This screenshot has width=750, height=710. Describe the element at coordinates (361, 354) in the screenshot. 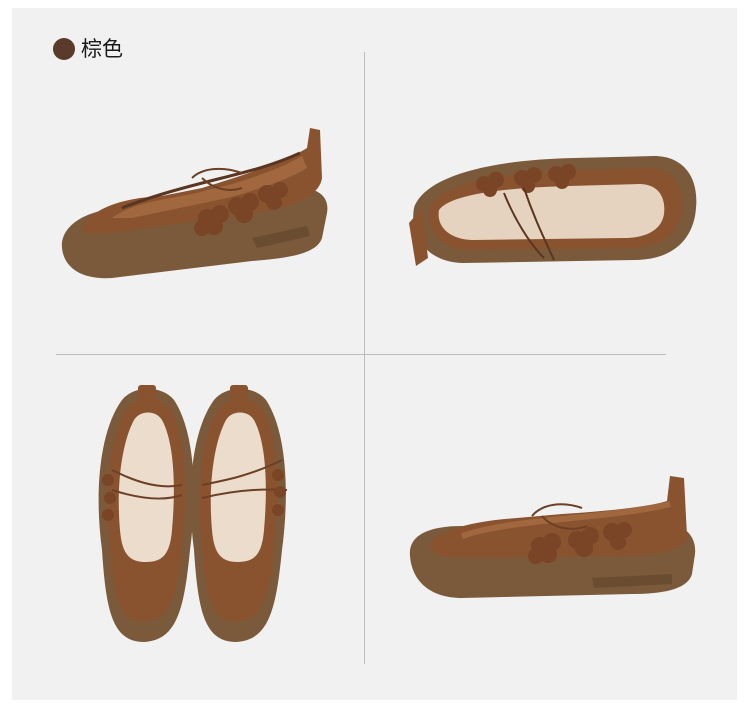

I see `horizontal-divider` at that location.